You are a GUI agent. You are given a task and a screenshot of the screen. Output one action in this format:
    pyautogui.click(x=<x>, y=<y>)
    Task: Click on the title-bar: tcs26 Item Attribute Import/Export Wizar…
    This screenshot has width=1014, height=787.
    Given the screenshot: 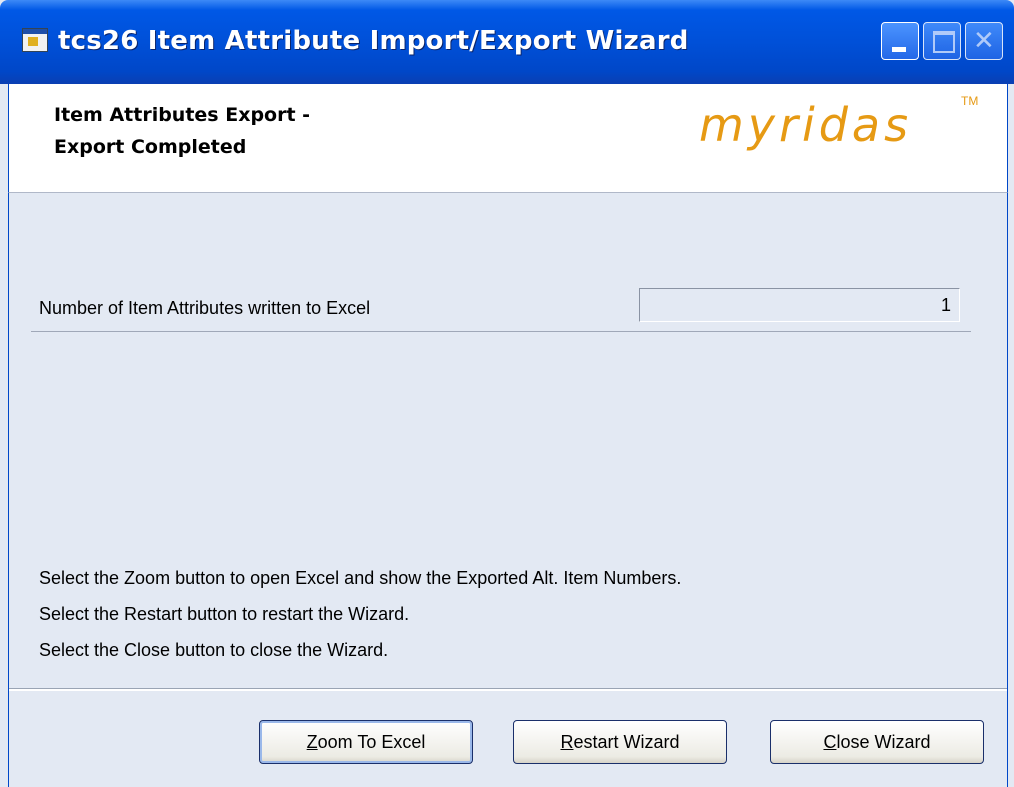 What is the action you would take?
    pyautogui.click(x=507, y=42)
    